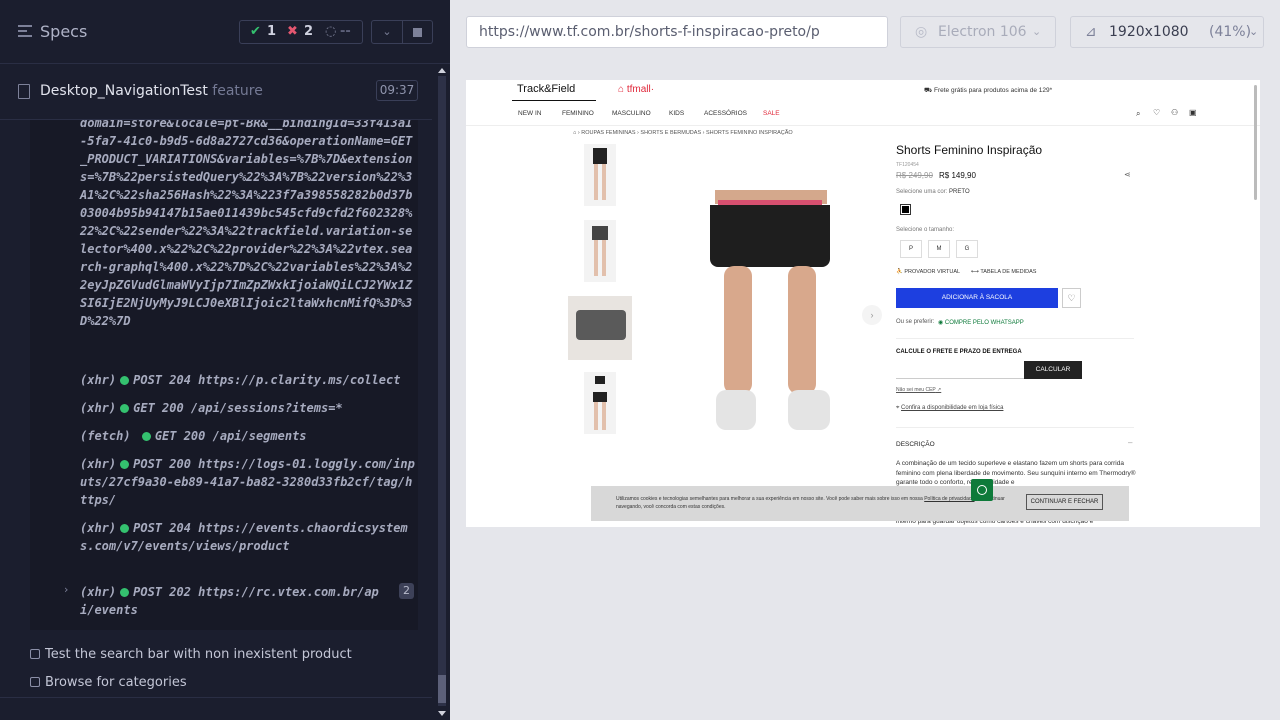 The height and width of the screenshot is (720, 1280). What do you see at coordinates (63, 31) in the screenshot?
I see `specs-title: Specs` at bounding box center [63, 31].